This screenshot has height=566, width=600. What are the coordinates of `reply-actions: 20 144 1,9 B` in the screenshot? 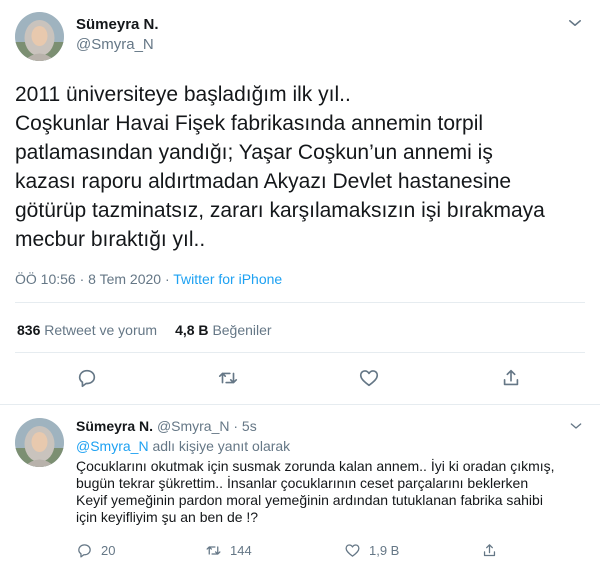 It's located at (300, 551).